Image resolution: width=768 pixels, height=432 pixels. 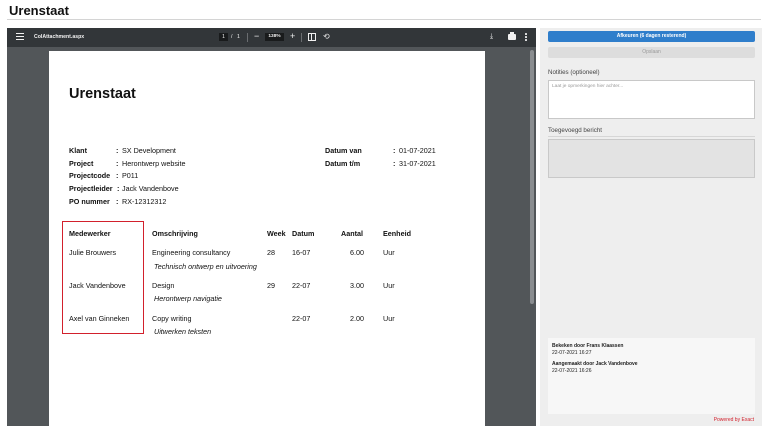 I want to click on meta-value: 01-07-2021, so click(x=417, y=150).